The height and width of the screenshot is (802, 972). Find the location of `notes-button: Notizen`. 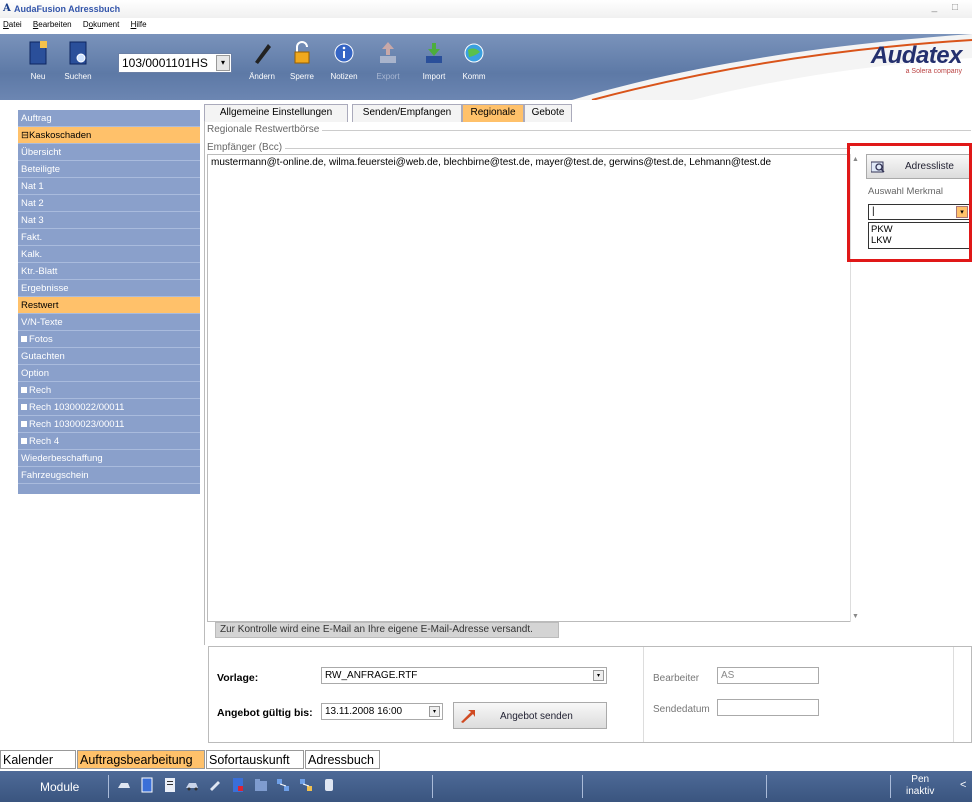

notes-button: Notizen is located at coordinates (344, 60).